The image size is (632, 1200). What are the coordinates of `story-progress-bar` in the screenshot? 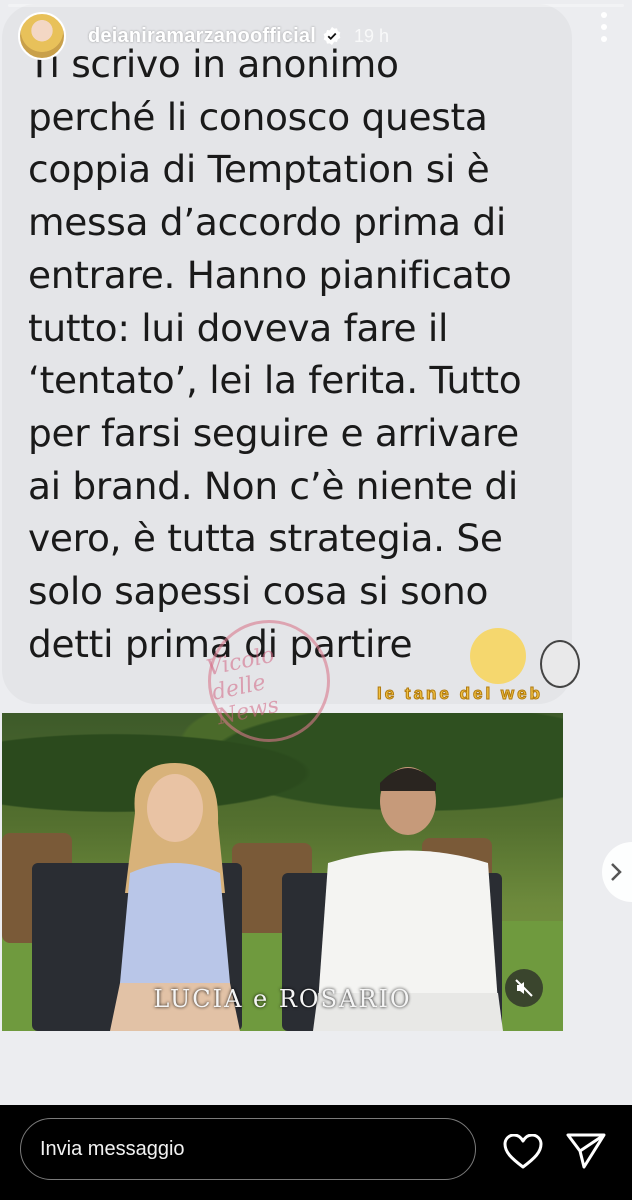 It's located at (316, 5).